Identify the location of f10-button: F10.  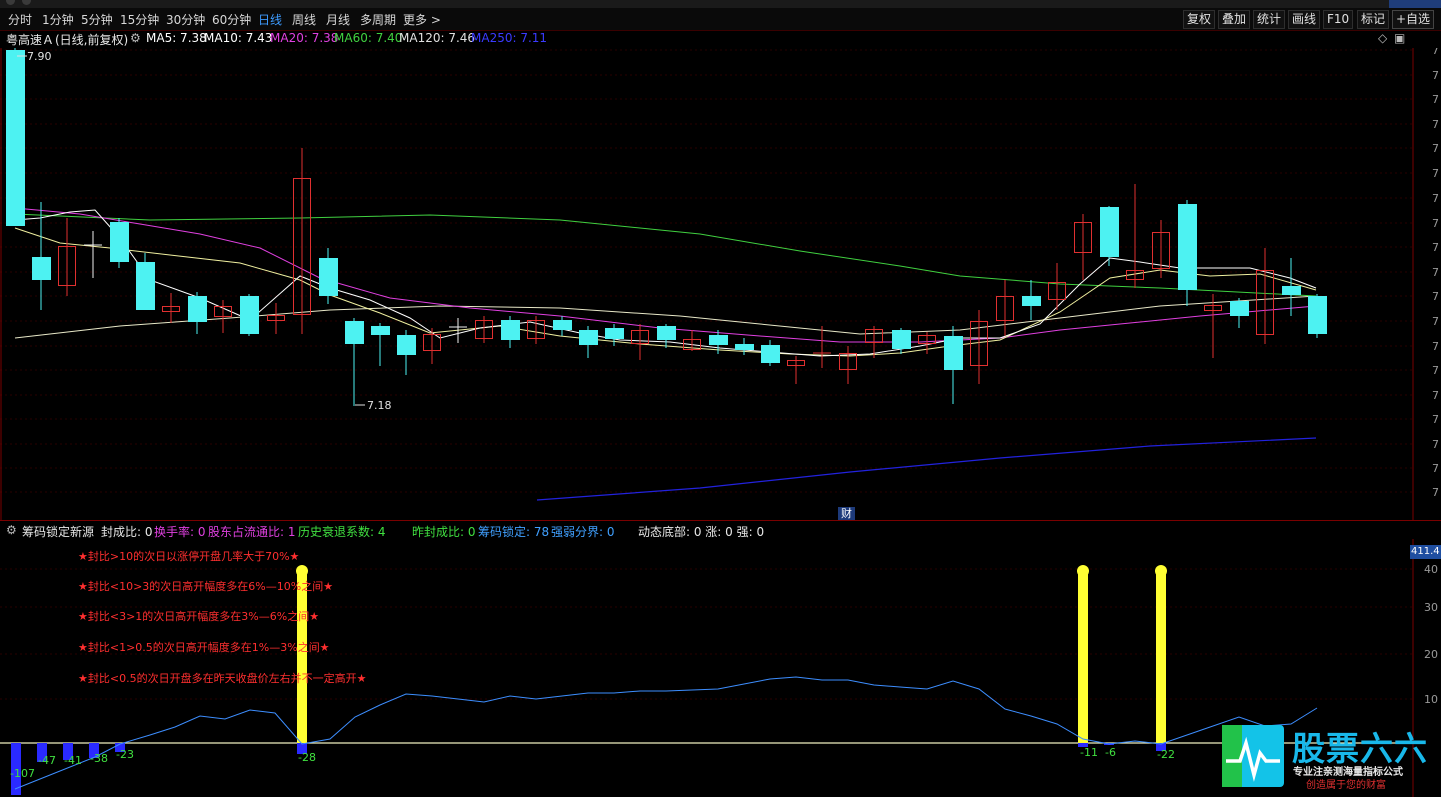
(1338, 19).